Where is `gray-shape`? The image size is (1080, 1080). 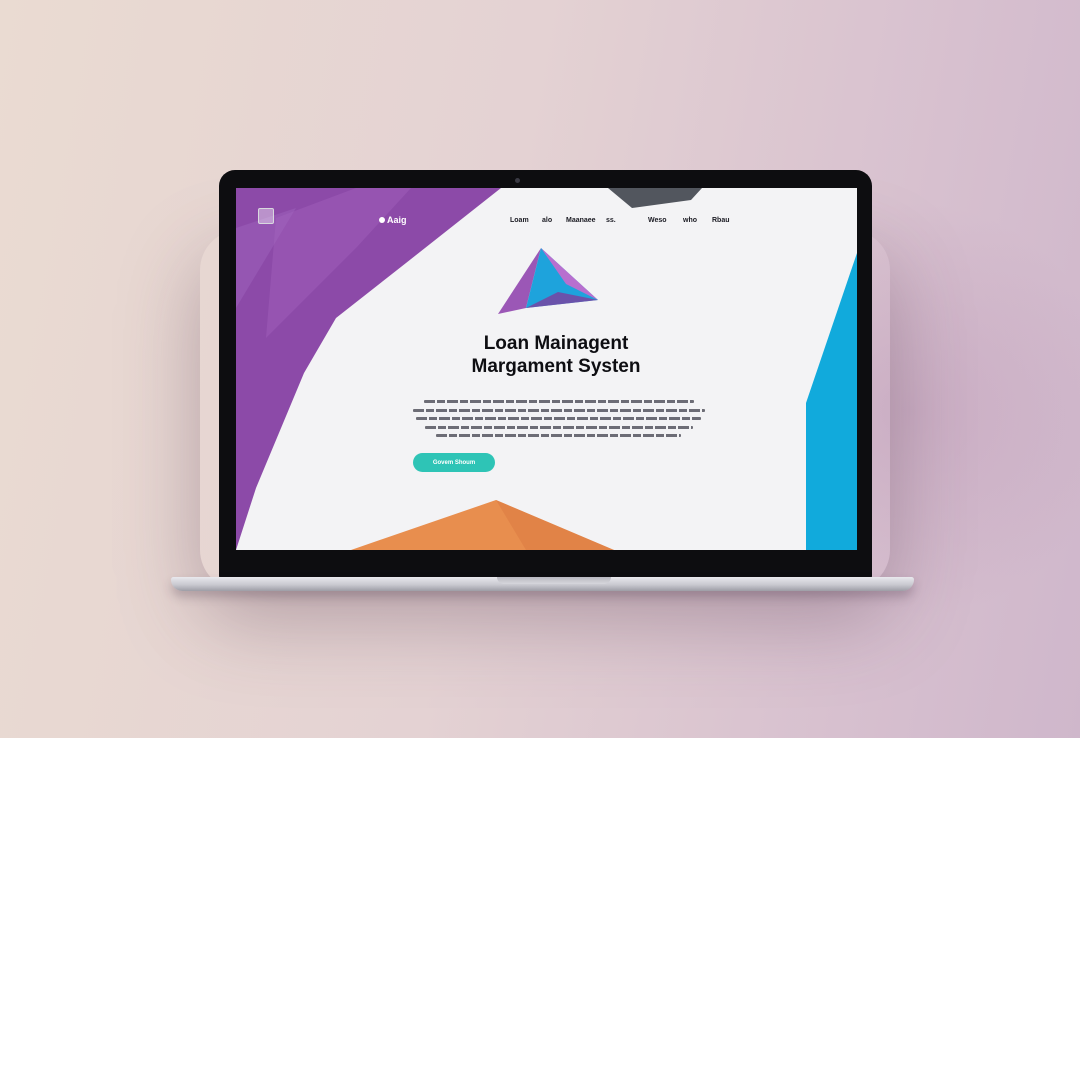 gray-shape is located at coordinates (655, 198).